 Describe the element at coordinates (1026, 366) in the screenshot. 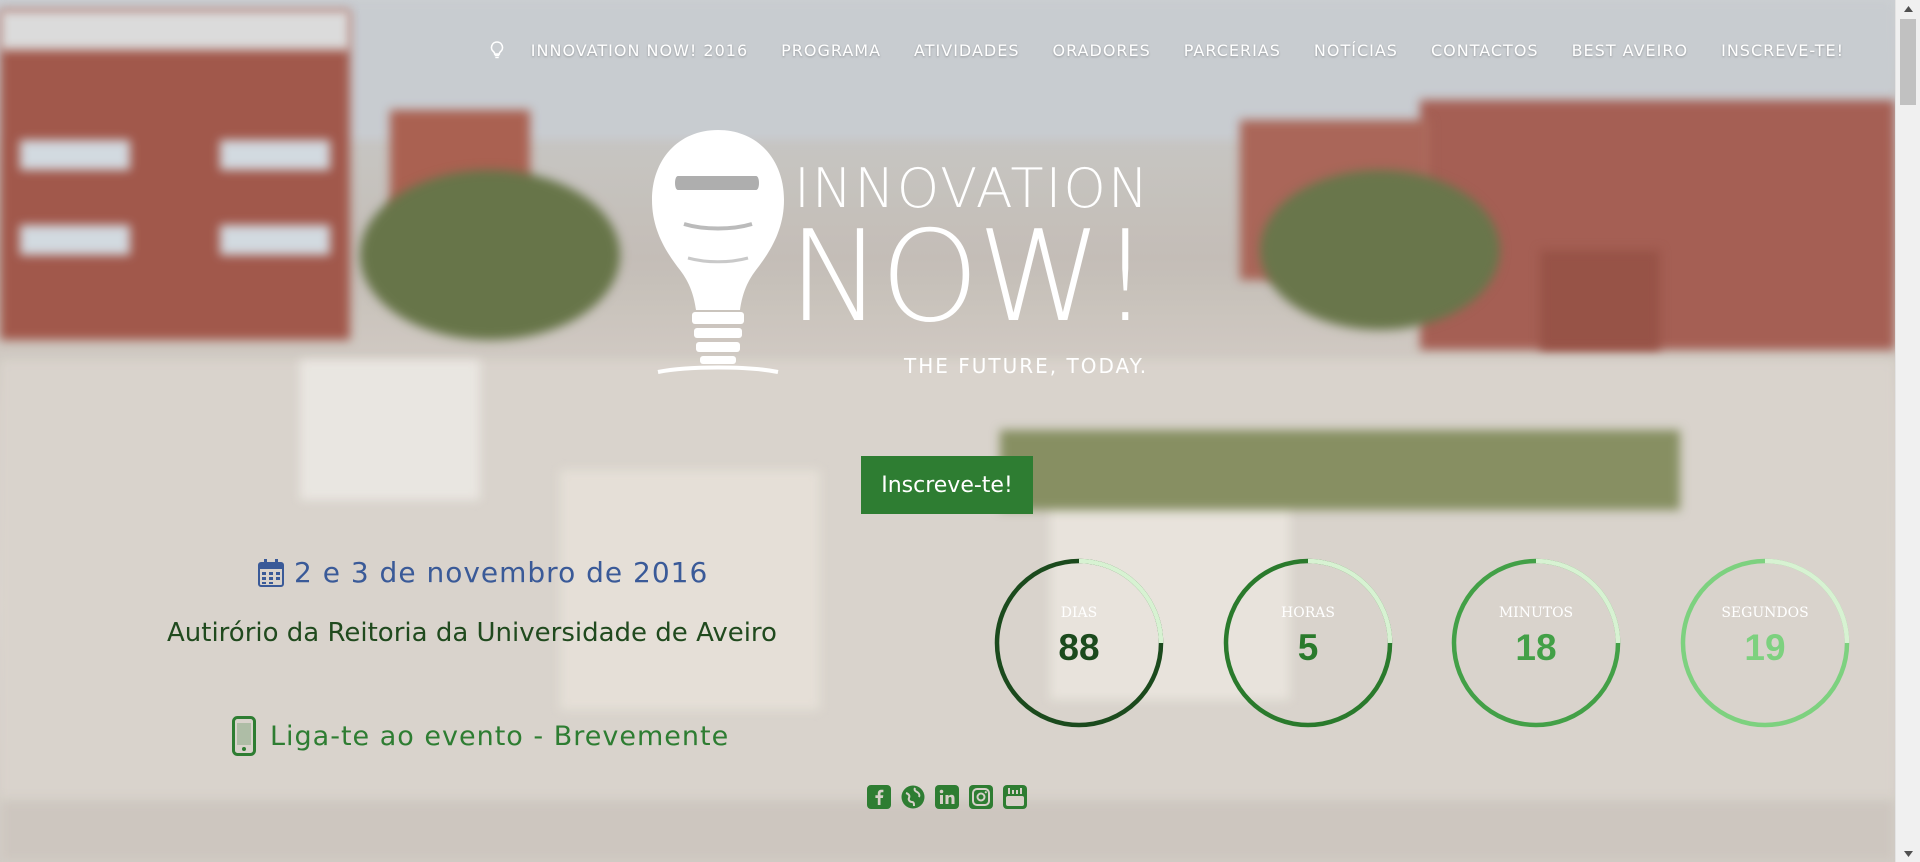

I see `logo-tagline: THE FUTURE, TODAY.` at that location.